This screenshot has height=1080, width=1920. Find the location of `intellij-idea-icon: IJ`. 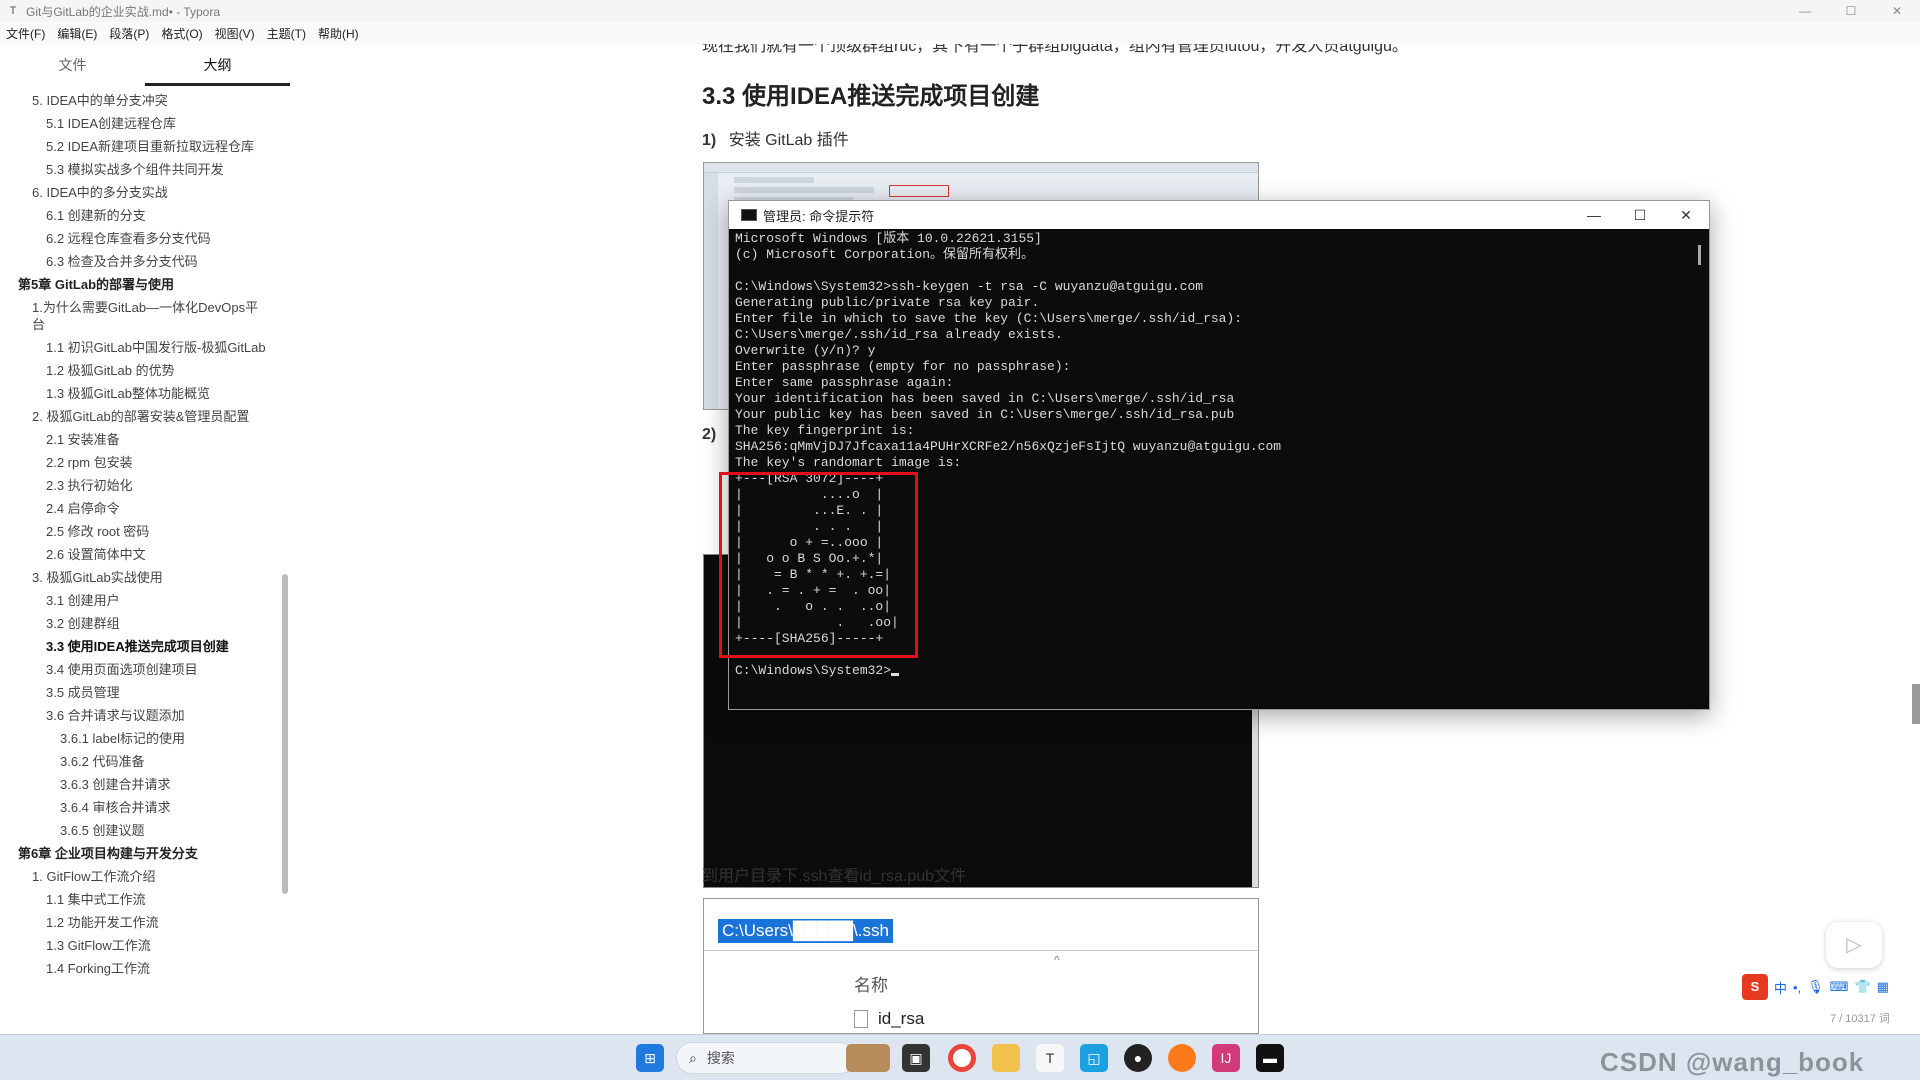

intellij-idea-icon: IJ is located at coordinates (1226, 1058).